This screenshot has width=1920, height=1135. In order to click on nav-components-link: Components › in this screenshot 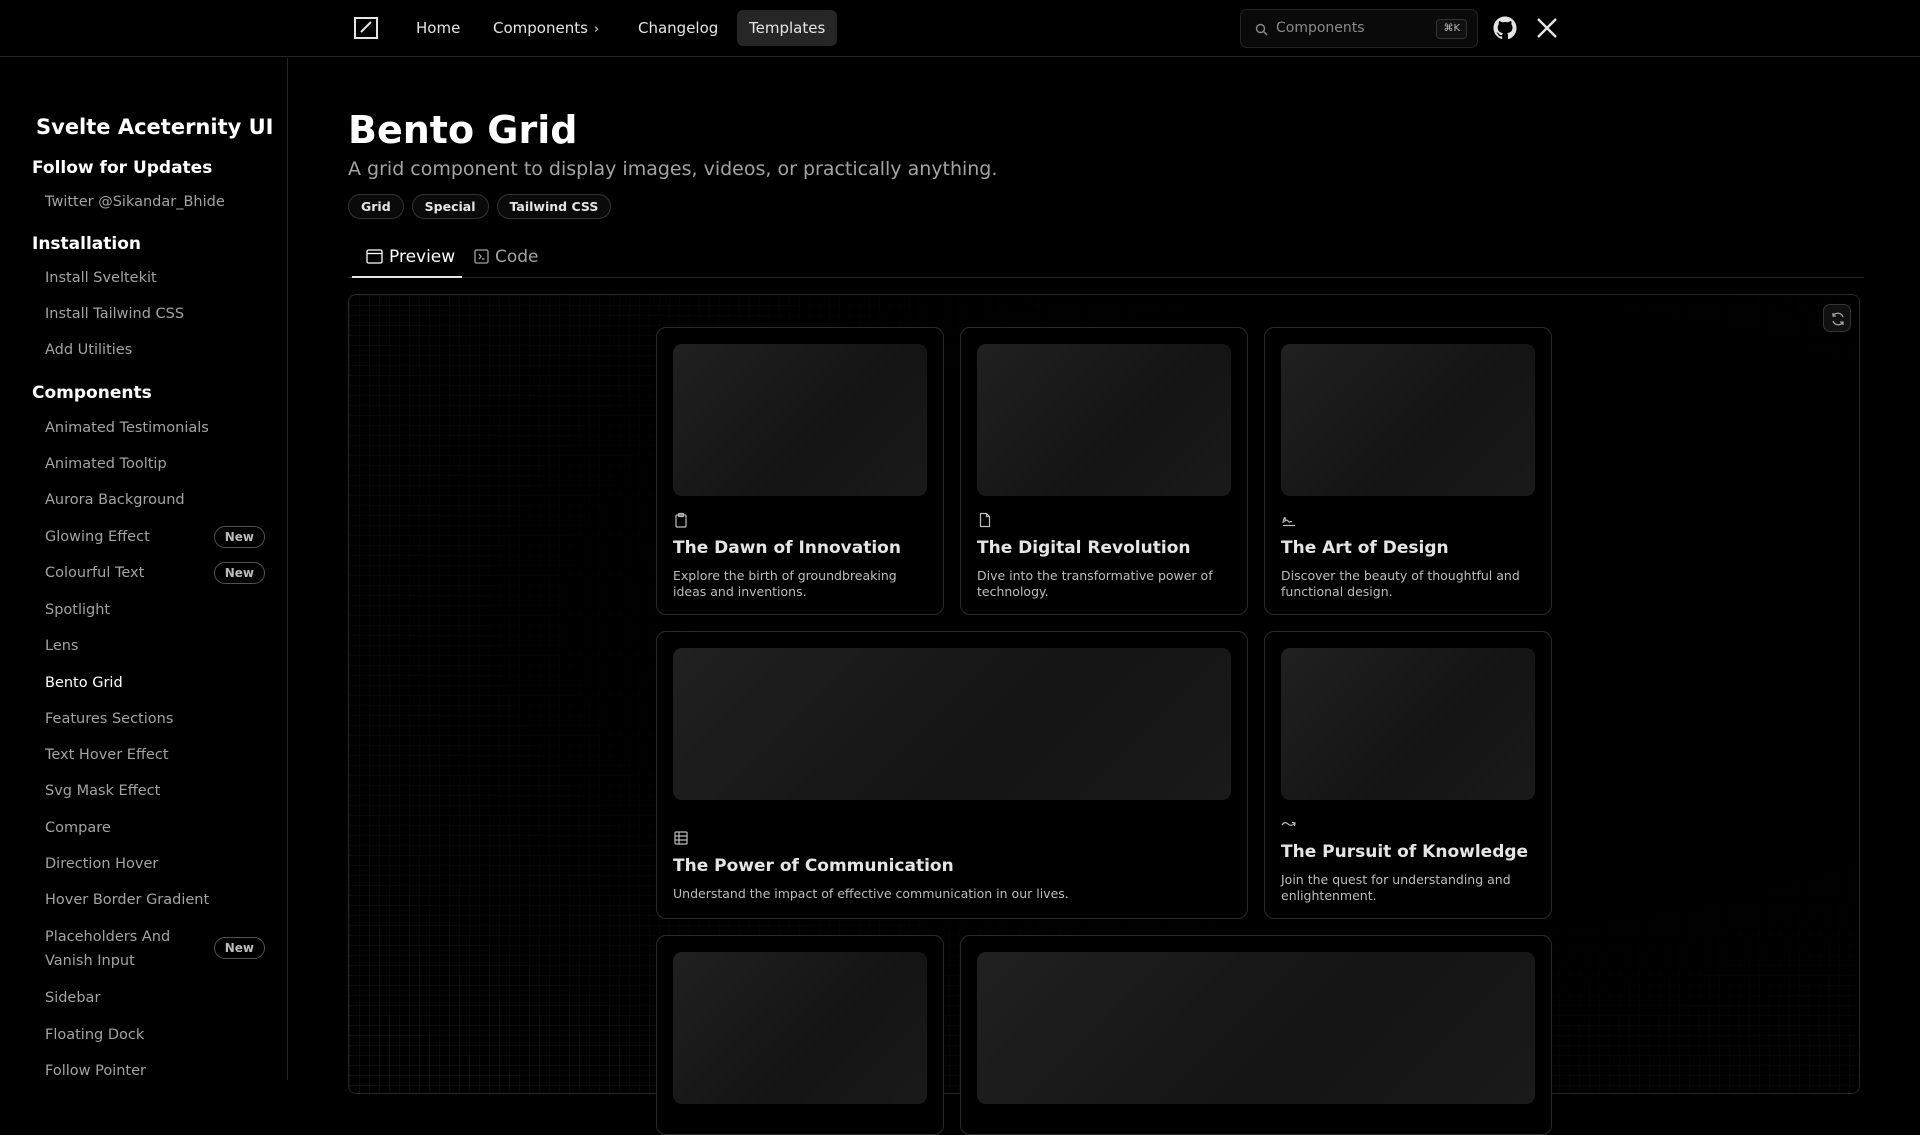, I will do `click(546, 28)`.